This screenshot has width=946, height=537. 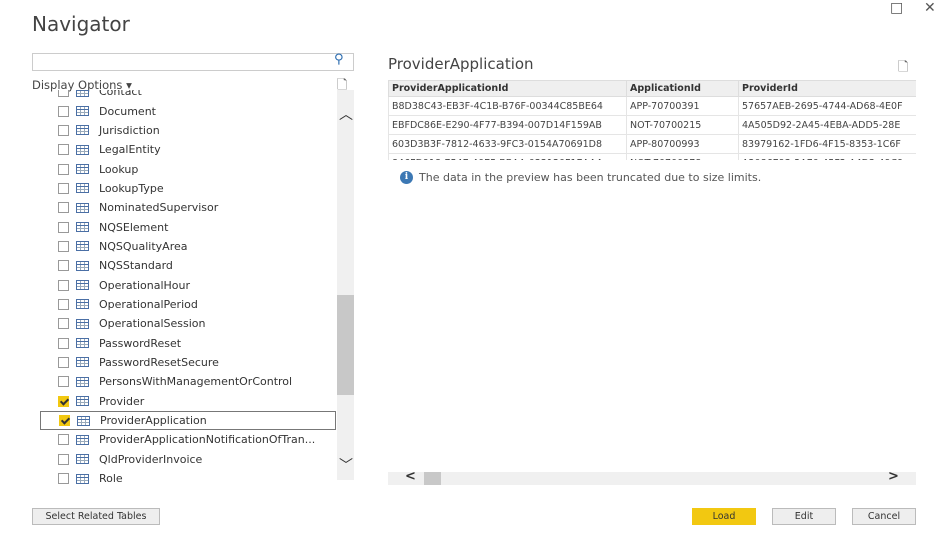 I want to click on table-cell: 83979162-1FD6-4F15-8353-1C6F, so click(x=827, y=144).